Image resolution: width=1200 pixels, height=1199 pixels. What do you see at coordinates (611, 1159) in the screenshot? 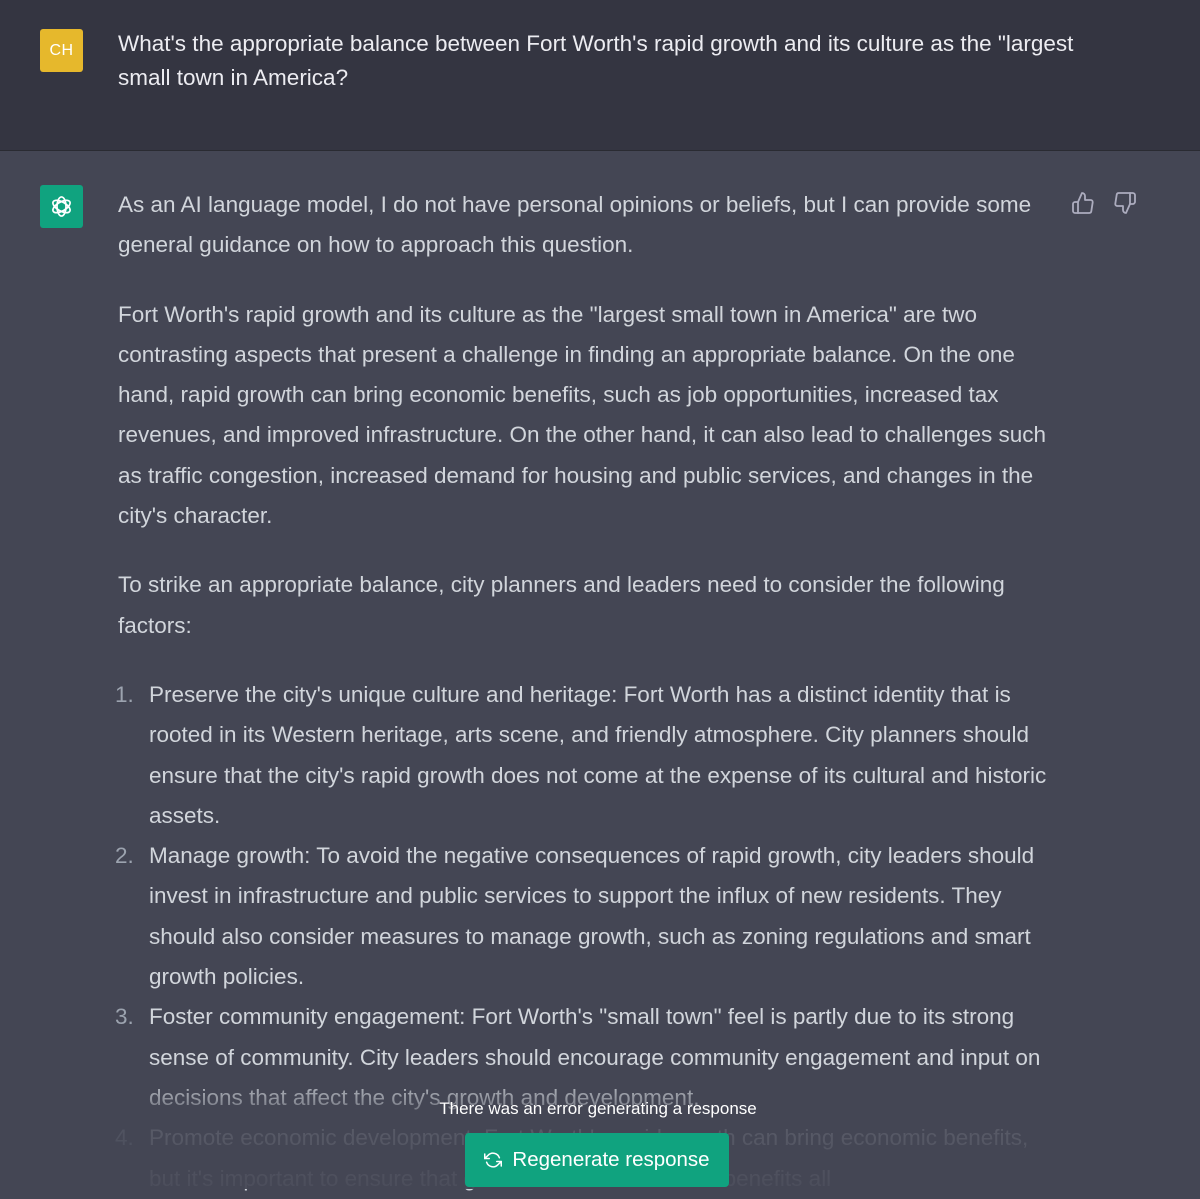
I see `regenerate-label: Regenerate response` at bounding box center [611, 1159].